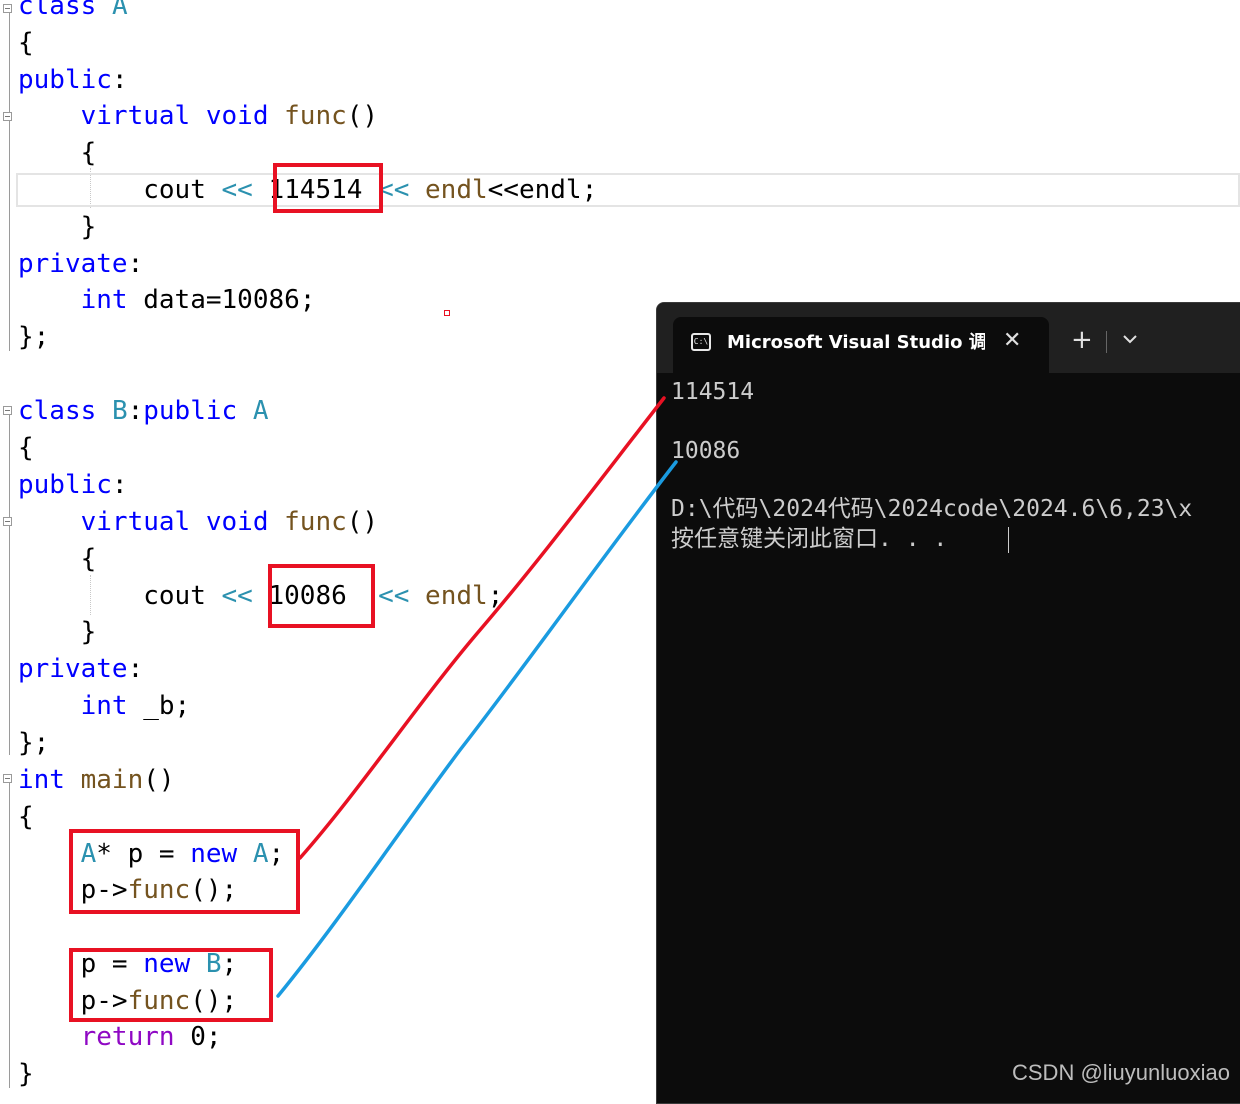 This screenshot has height=1104, width=1240. What do you see at coordinates (482, 628) in the screenshot?
I see `red-arrow-line` at bounding box center [482, 628].